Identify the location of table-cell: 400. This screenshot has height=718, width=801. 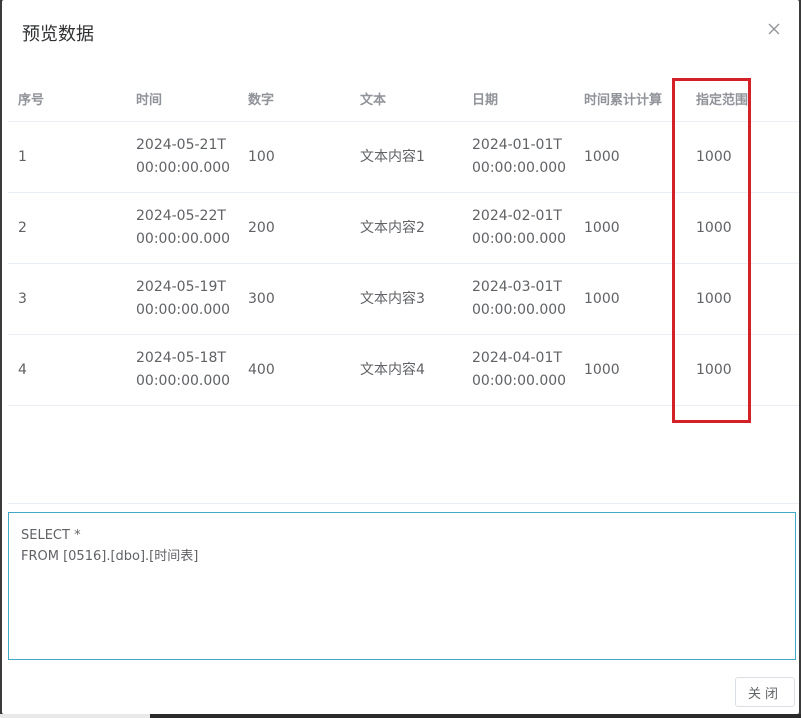
(261, 369).